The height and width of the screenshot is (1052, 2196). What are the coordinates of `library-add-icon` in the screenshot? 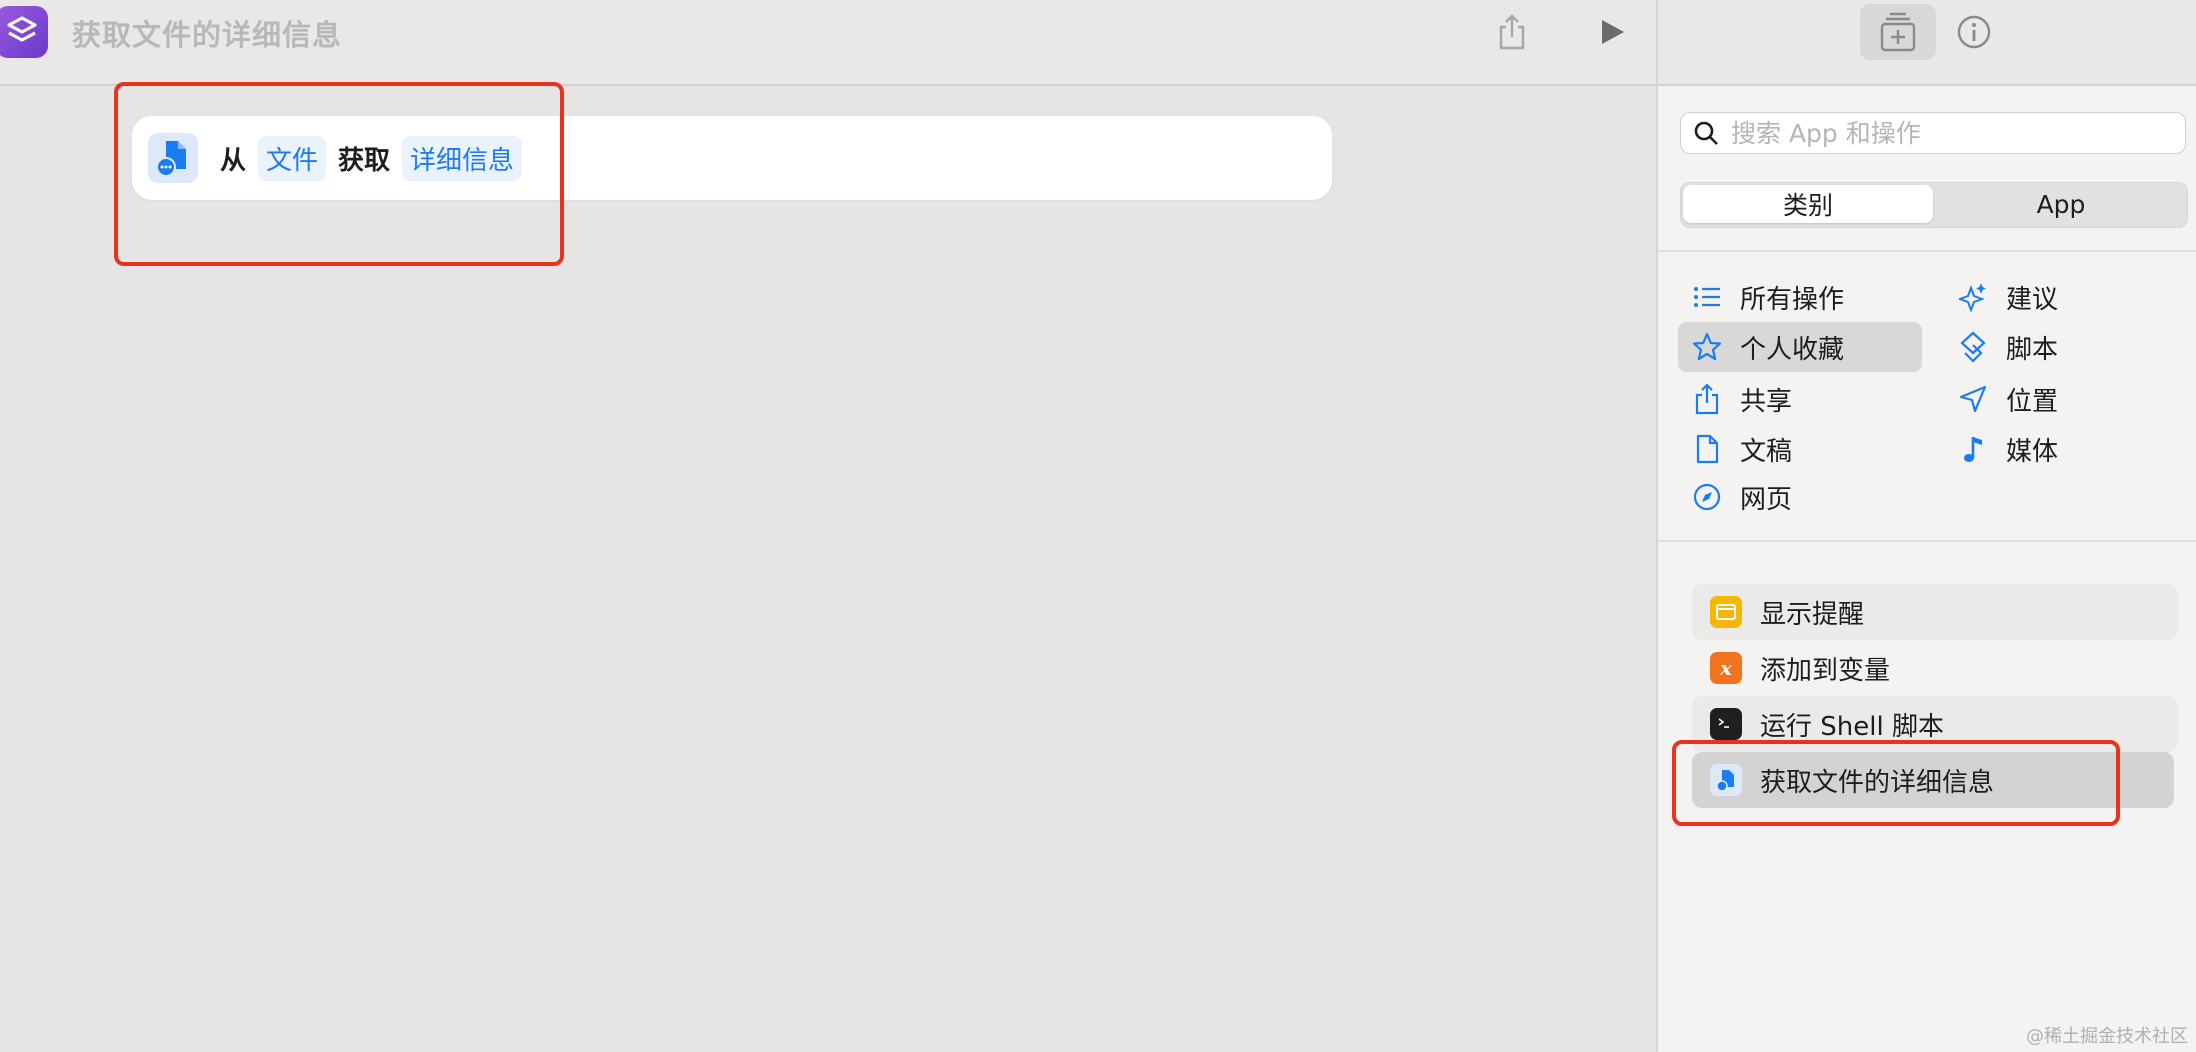 It's located at (1898, 32).